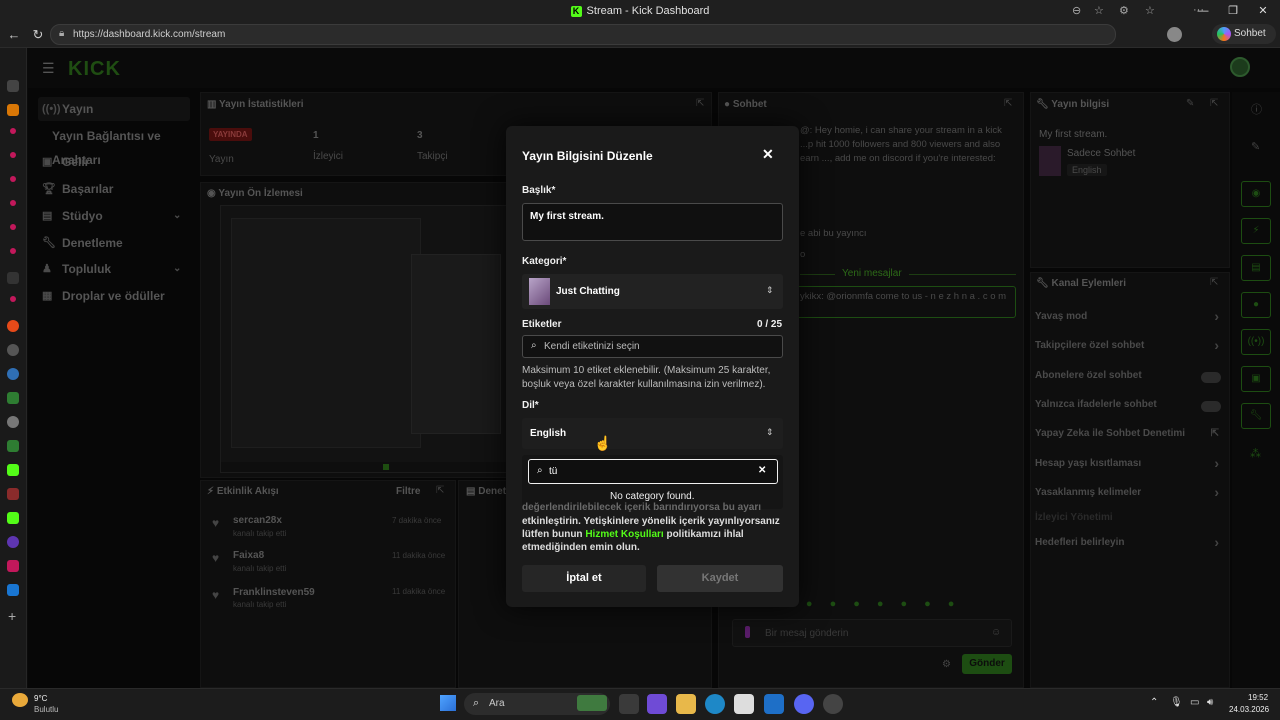  Describe the element at coordinates (48, 68) in the screenshot. I see `menu-icon: ☰` at that location.